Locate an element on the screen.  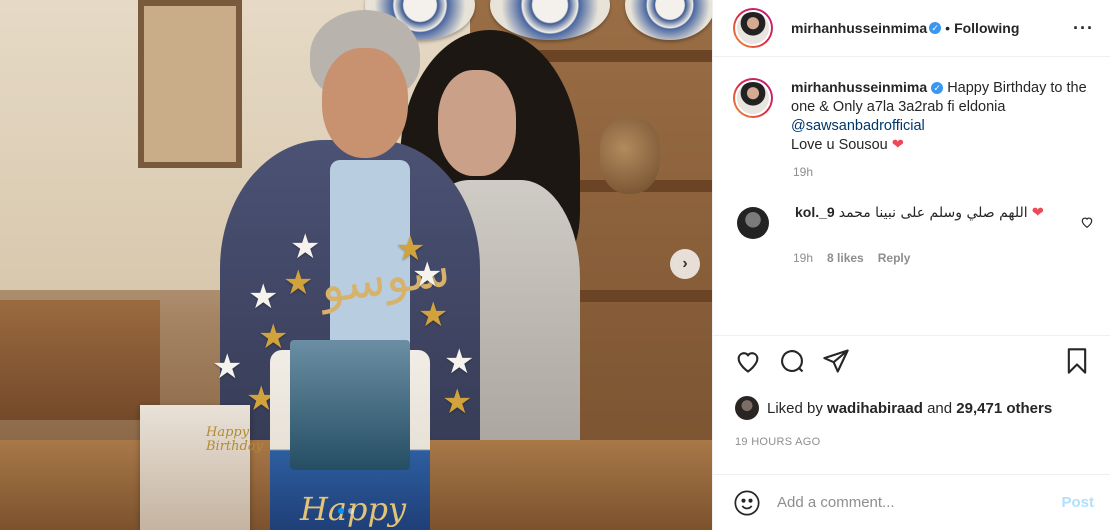
carousel-next-button: › is located at coordinates (685, 264).